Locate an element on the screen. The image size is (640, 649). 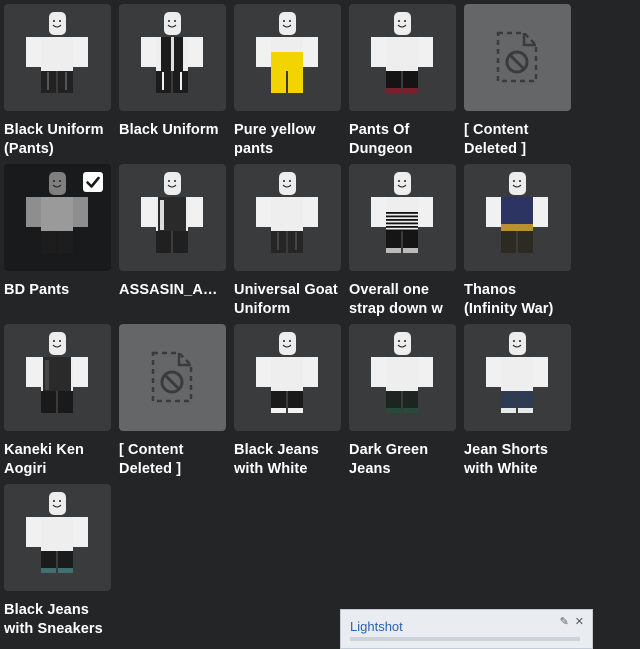
inventory-item: BD Pants is located at coordinates (57, 240).